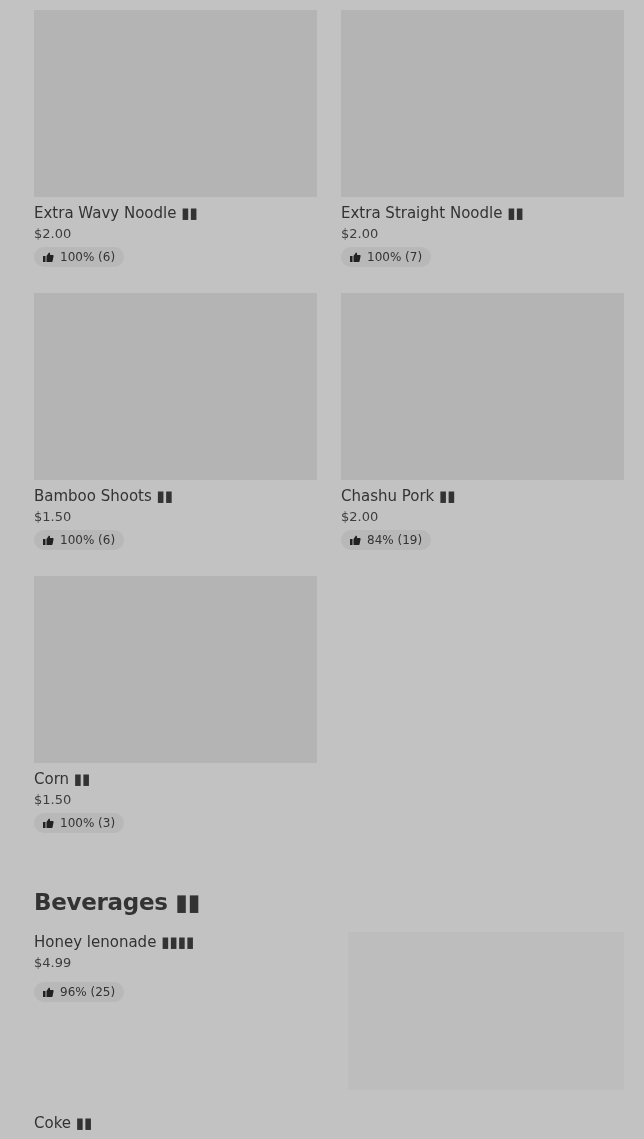 The image size is (644, 1139). Describe the element at coordinates (399, 496) in the screenshot. I see `item-name: Chashu Pork ▮▮` at that location.